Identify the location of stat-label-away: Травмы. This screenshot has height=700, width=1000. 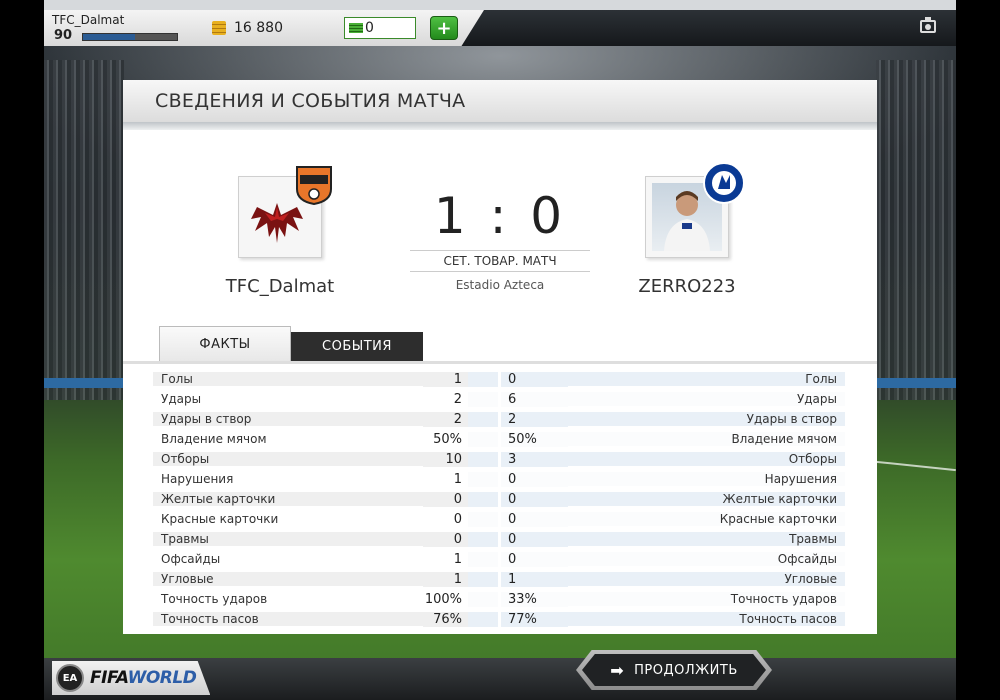
(706, 539).